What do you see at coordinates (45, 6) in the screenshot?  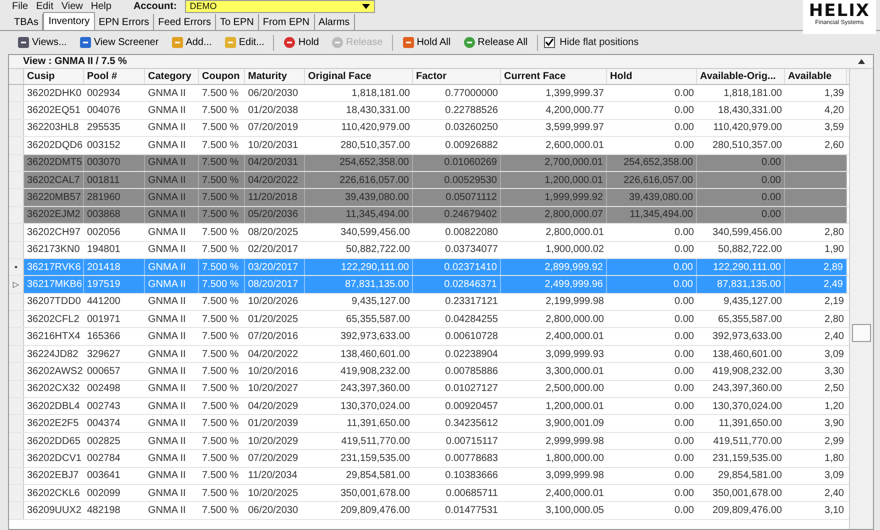 I see `menu-item: Edit` at bounding box center [45, 6].